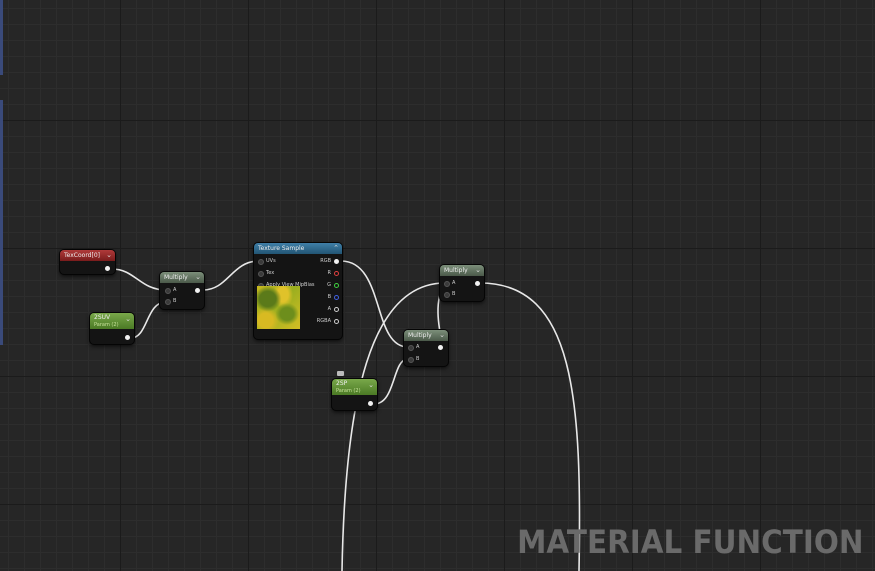 This screenshot has width=875, height=571. What do you see at coordinates (175, 301) in the screenshot?
I see `multiply-node-1-label-b: B` at bounding box center [175, 301].